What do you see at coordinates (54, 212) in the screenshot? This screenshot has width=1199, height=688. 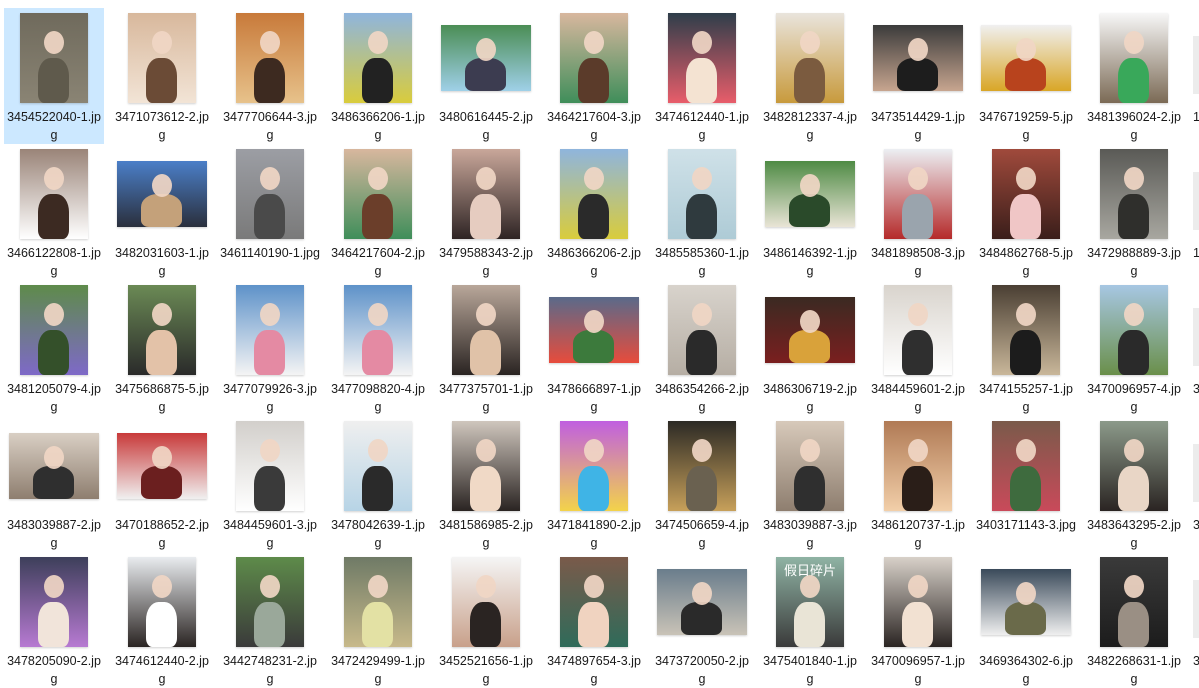 I see `file-item: 3466122808-1.jpg` at bounding box center [54, 212].